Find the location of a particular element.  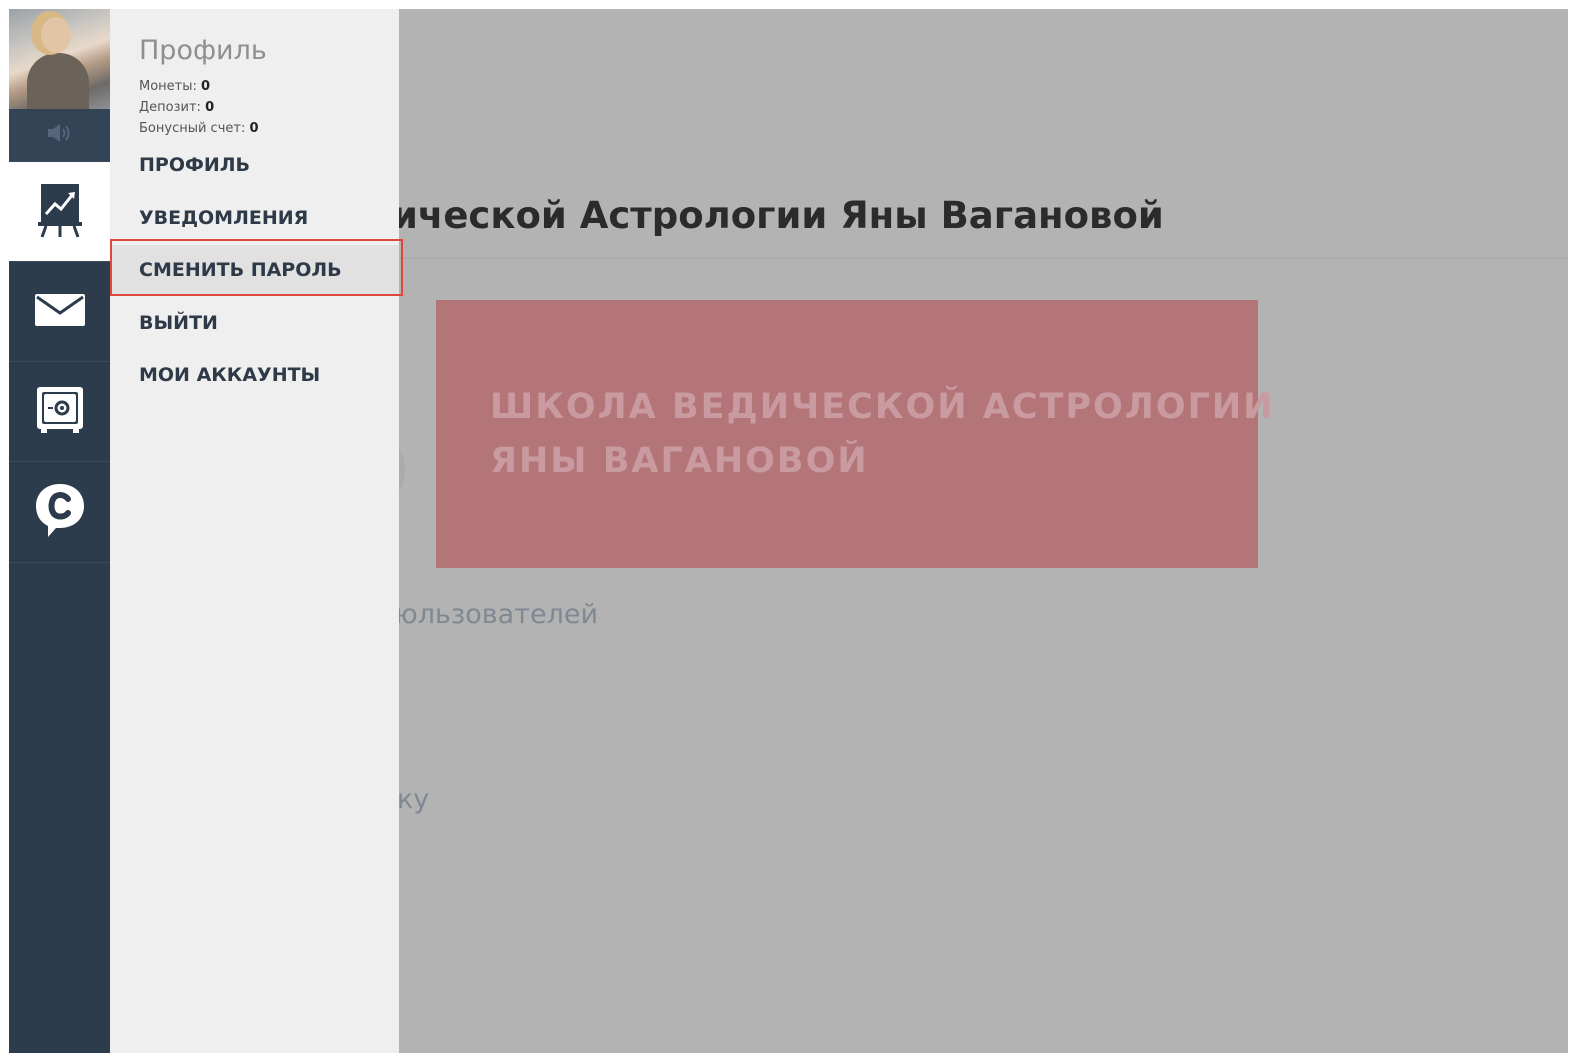

avatar-figure-body is located at coordinates (58, 81).